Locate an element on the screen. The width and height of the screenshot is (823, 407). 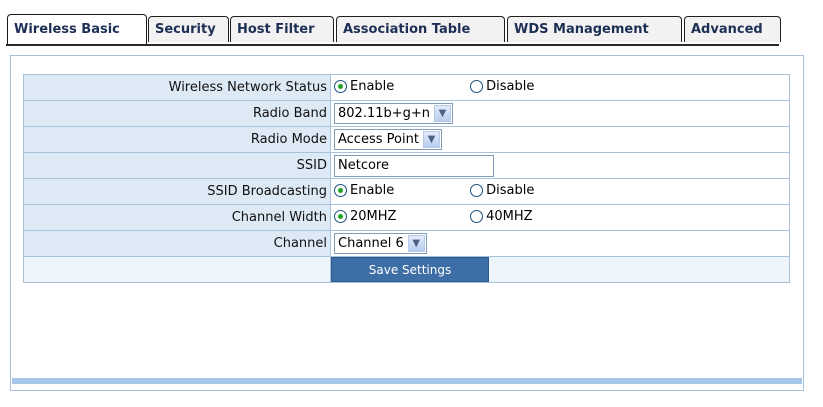
radio-band-select: 802.11b+g+n ▼ is located at coordinates (394, 113).